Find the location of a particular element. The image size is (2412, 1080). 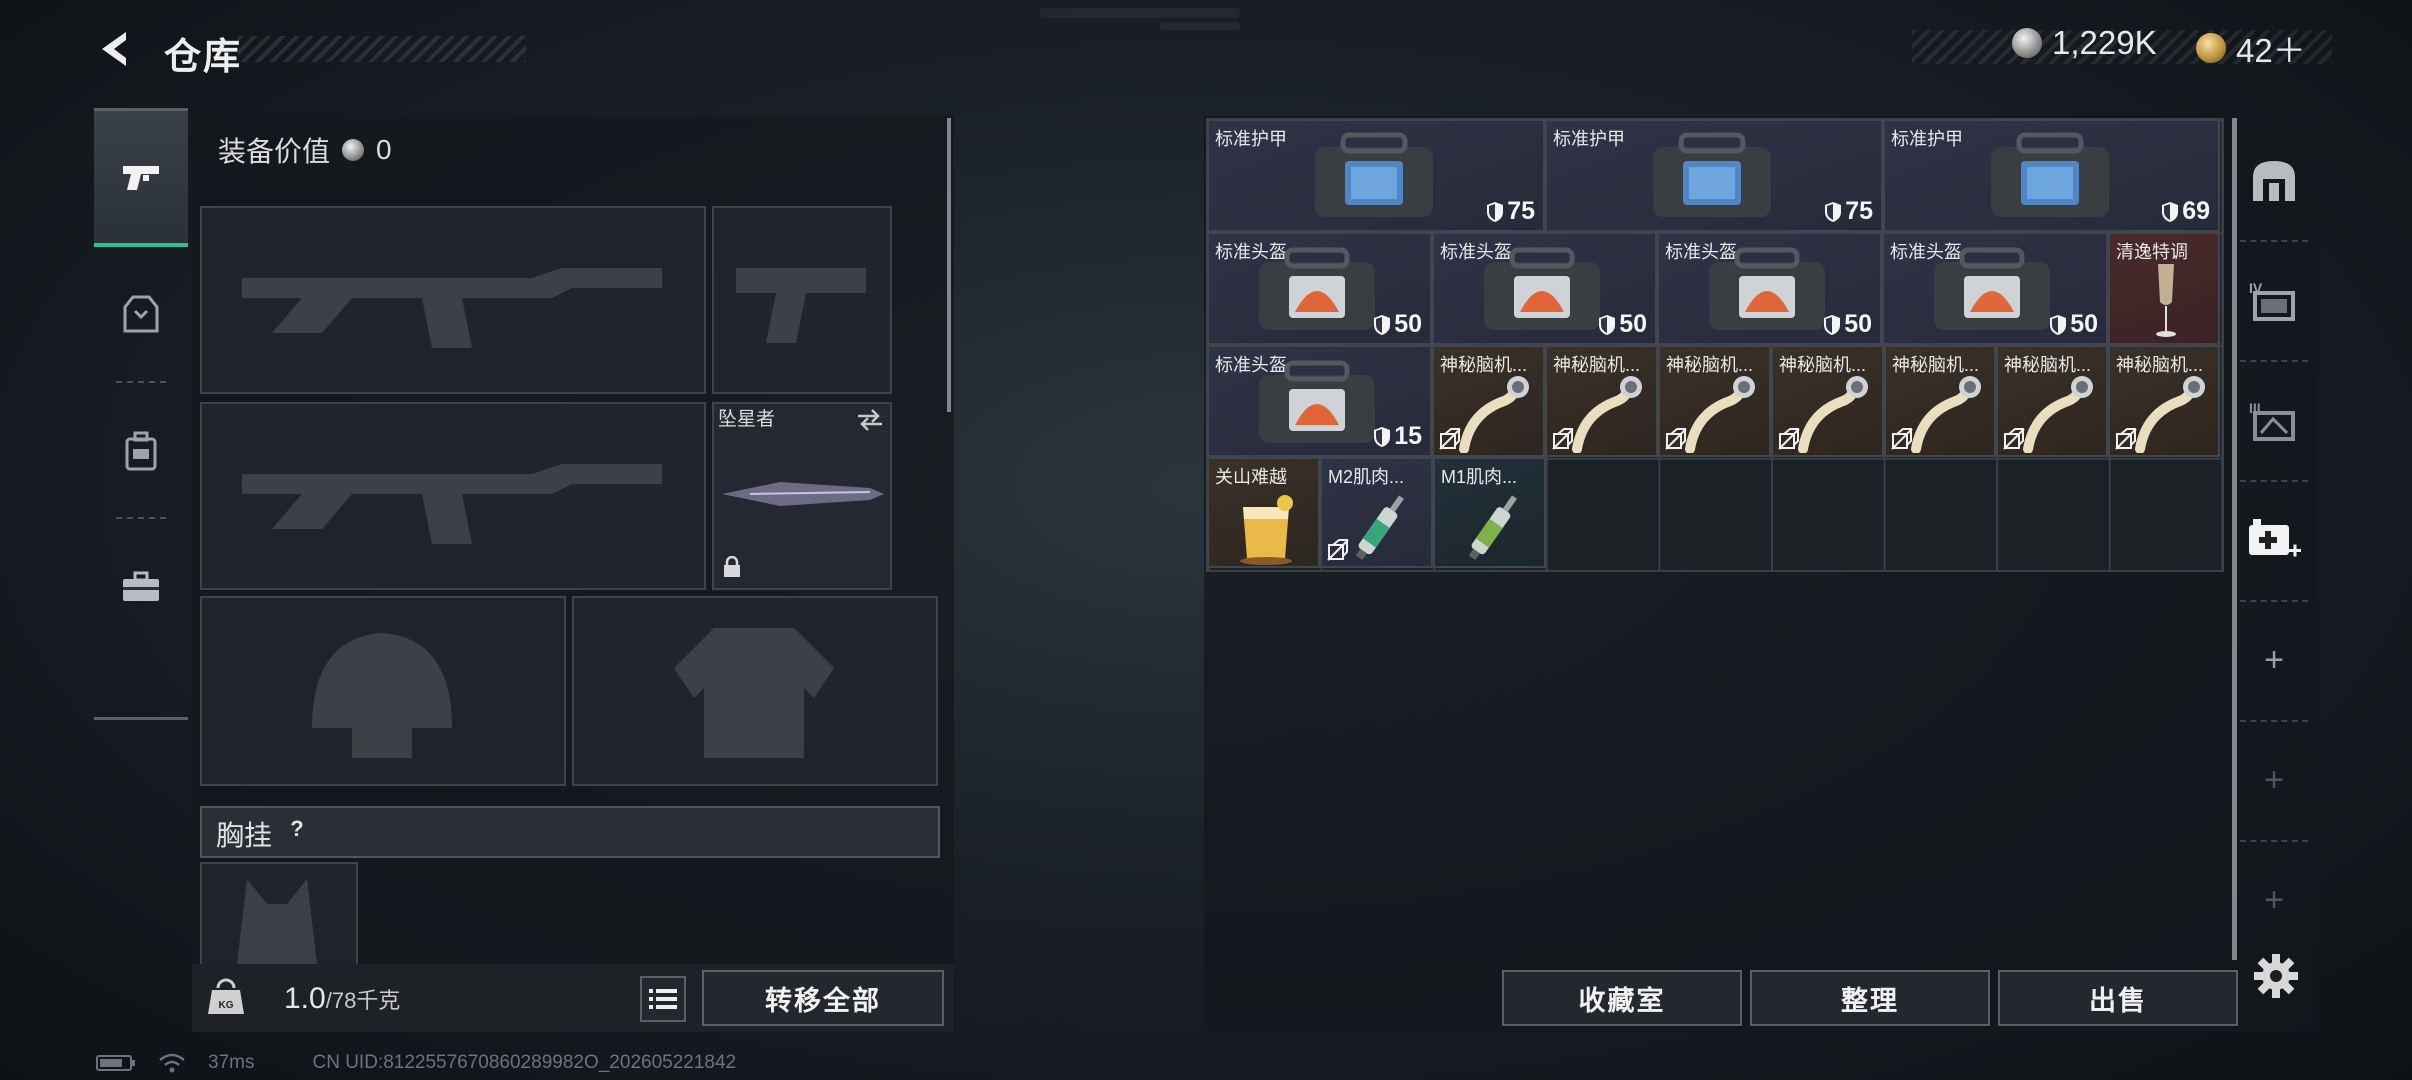

transfer-all-button: 转移全部 is located at coordinates (823, 998).